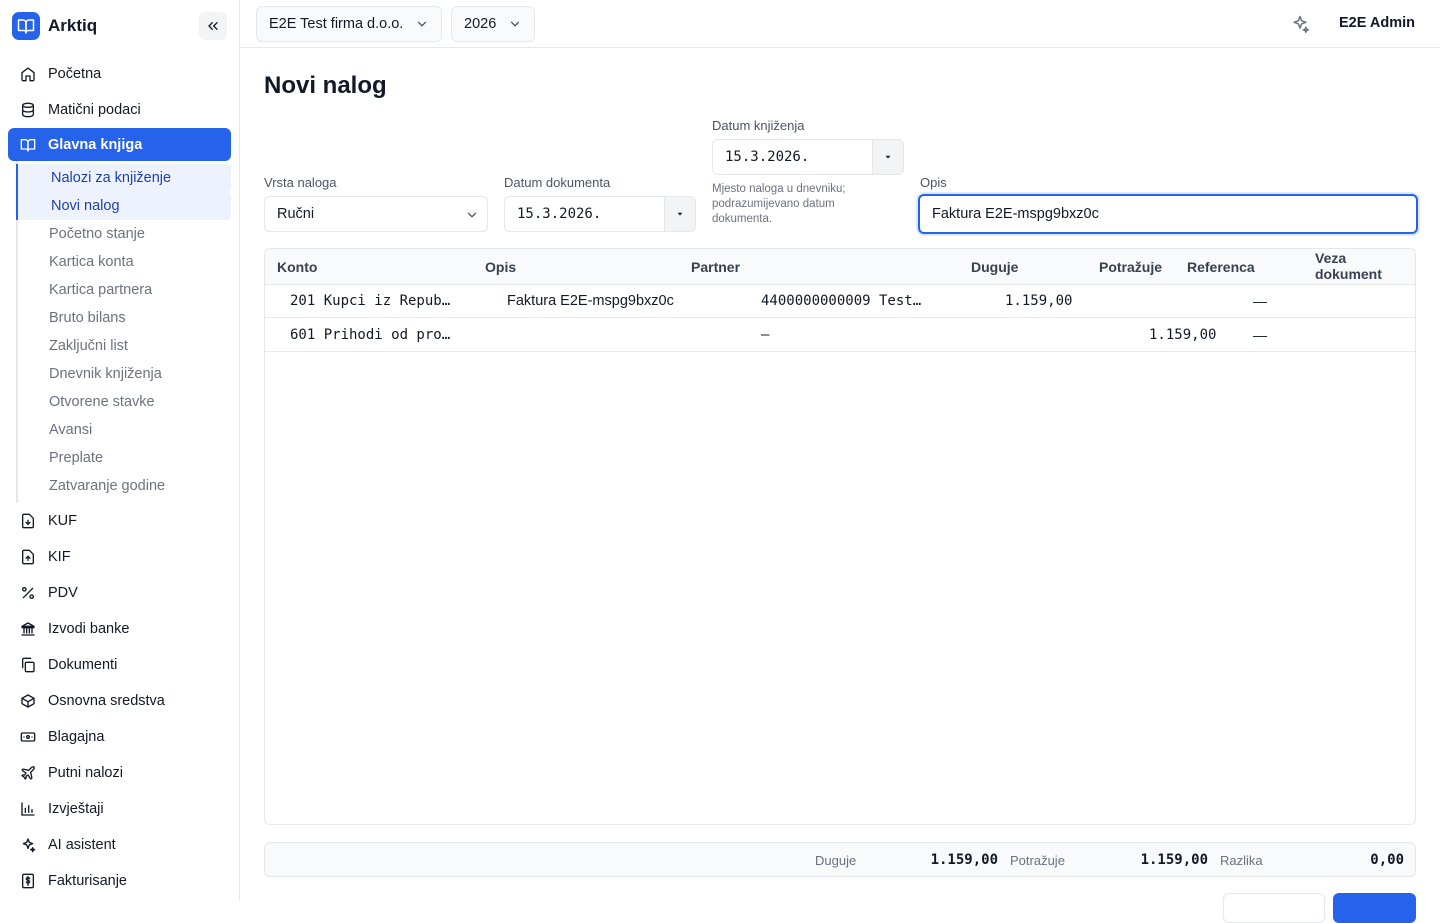 Image resolution: width=1440 pixels, height=923 pixels. I want to click on total-razlika-label: Razlika, so click(1241, 860).